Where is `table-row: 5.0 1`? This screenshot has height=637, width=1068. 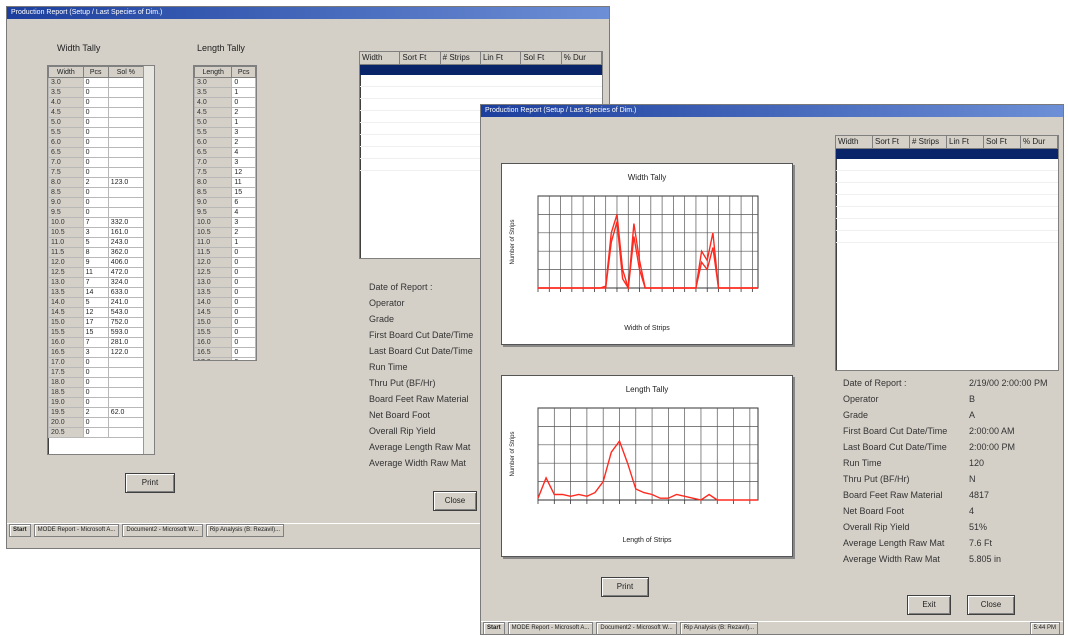
table-row: 5.0 1 is located at coordinates (225, 122).